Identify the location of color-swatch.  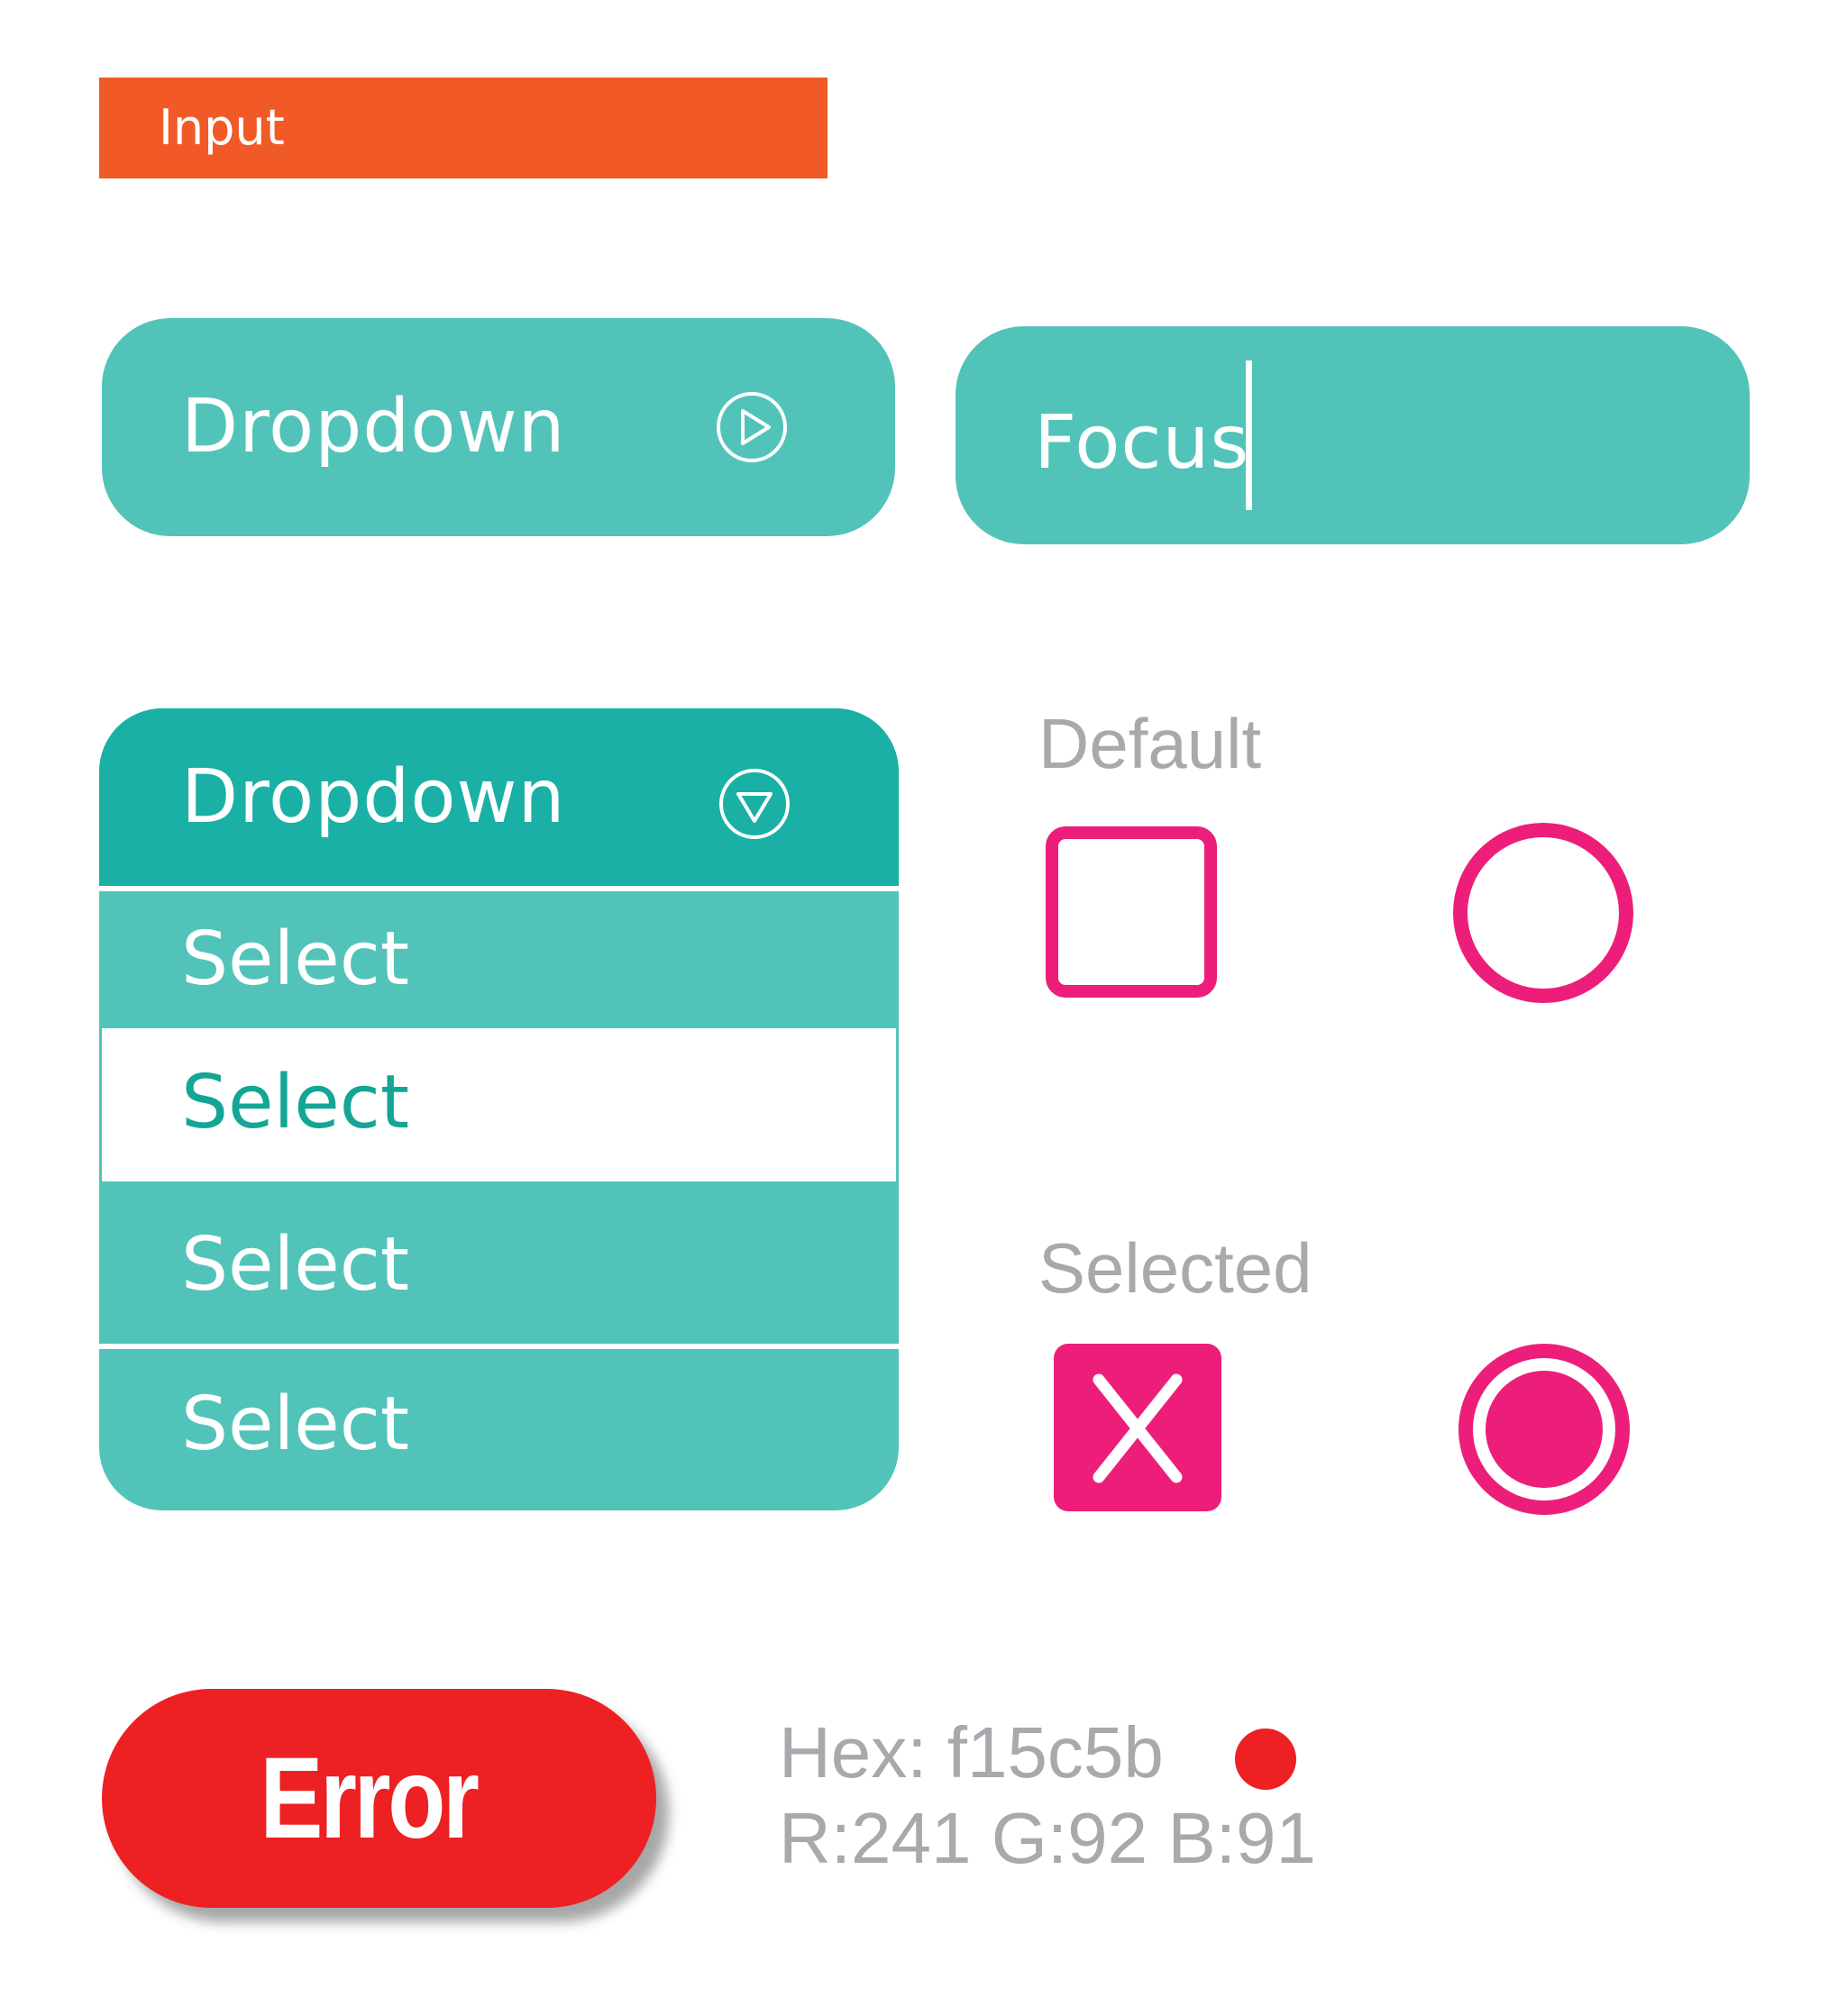
(1265, 1759).